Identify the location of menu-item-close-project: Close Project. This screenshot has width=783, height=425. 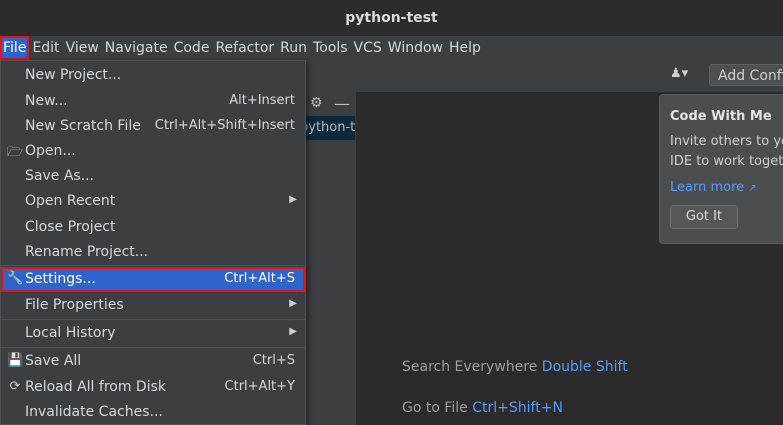
(153, 227).